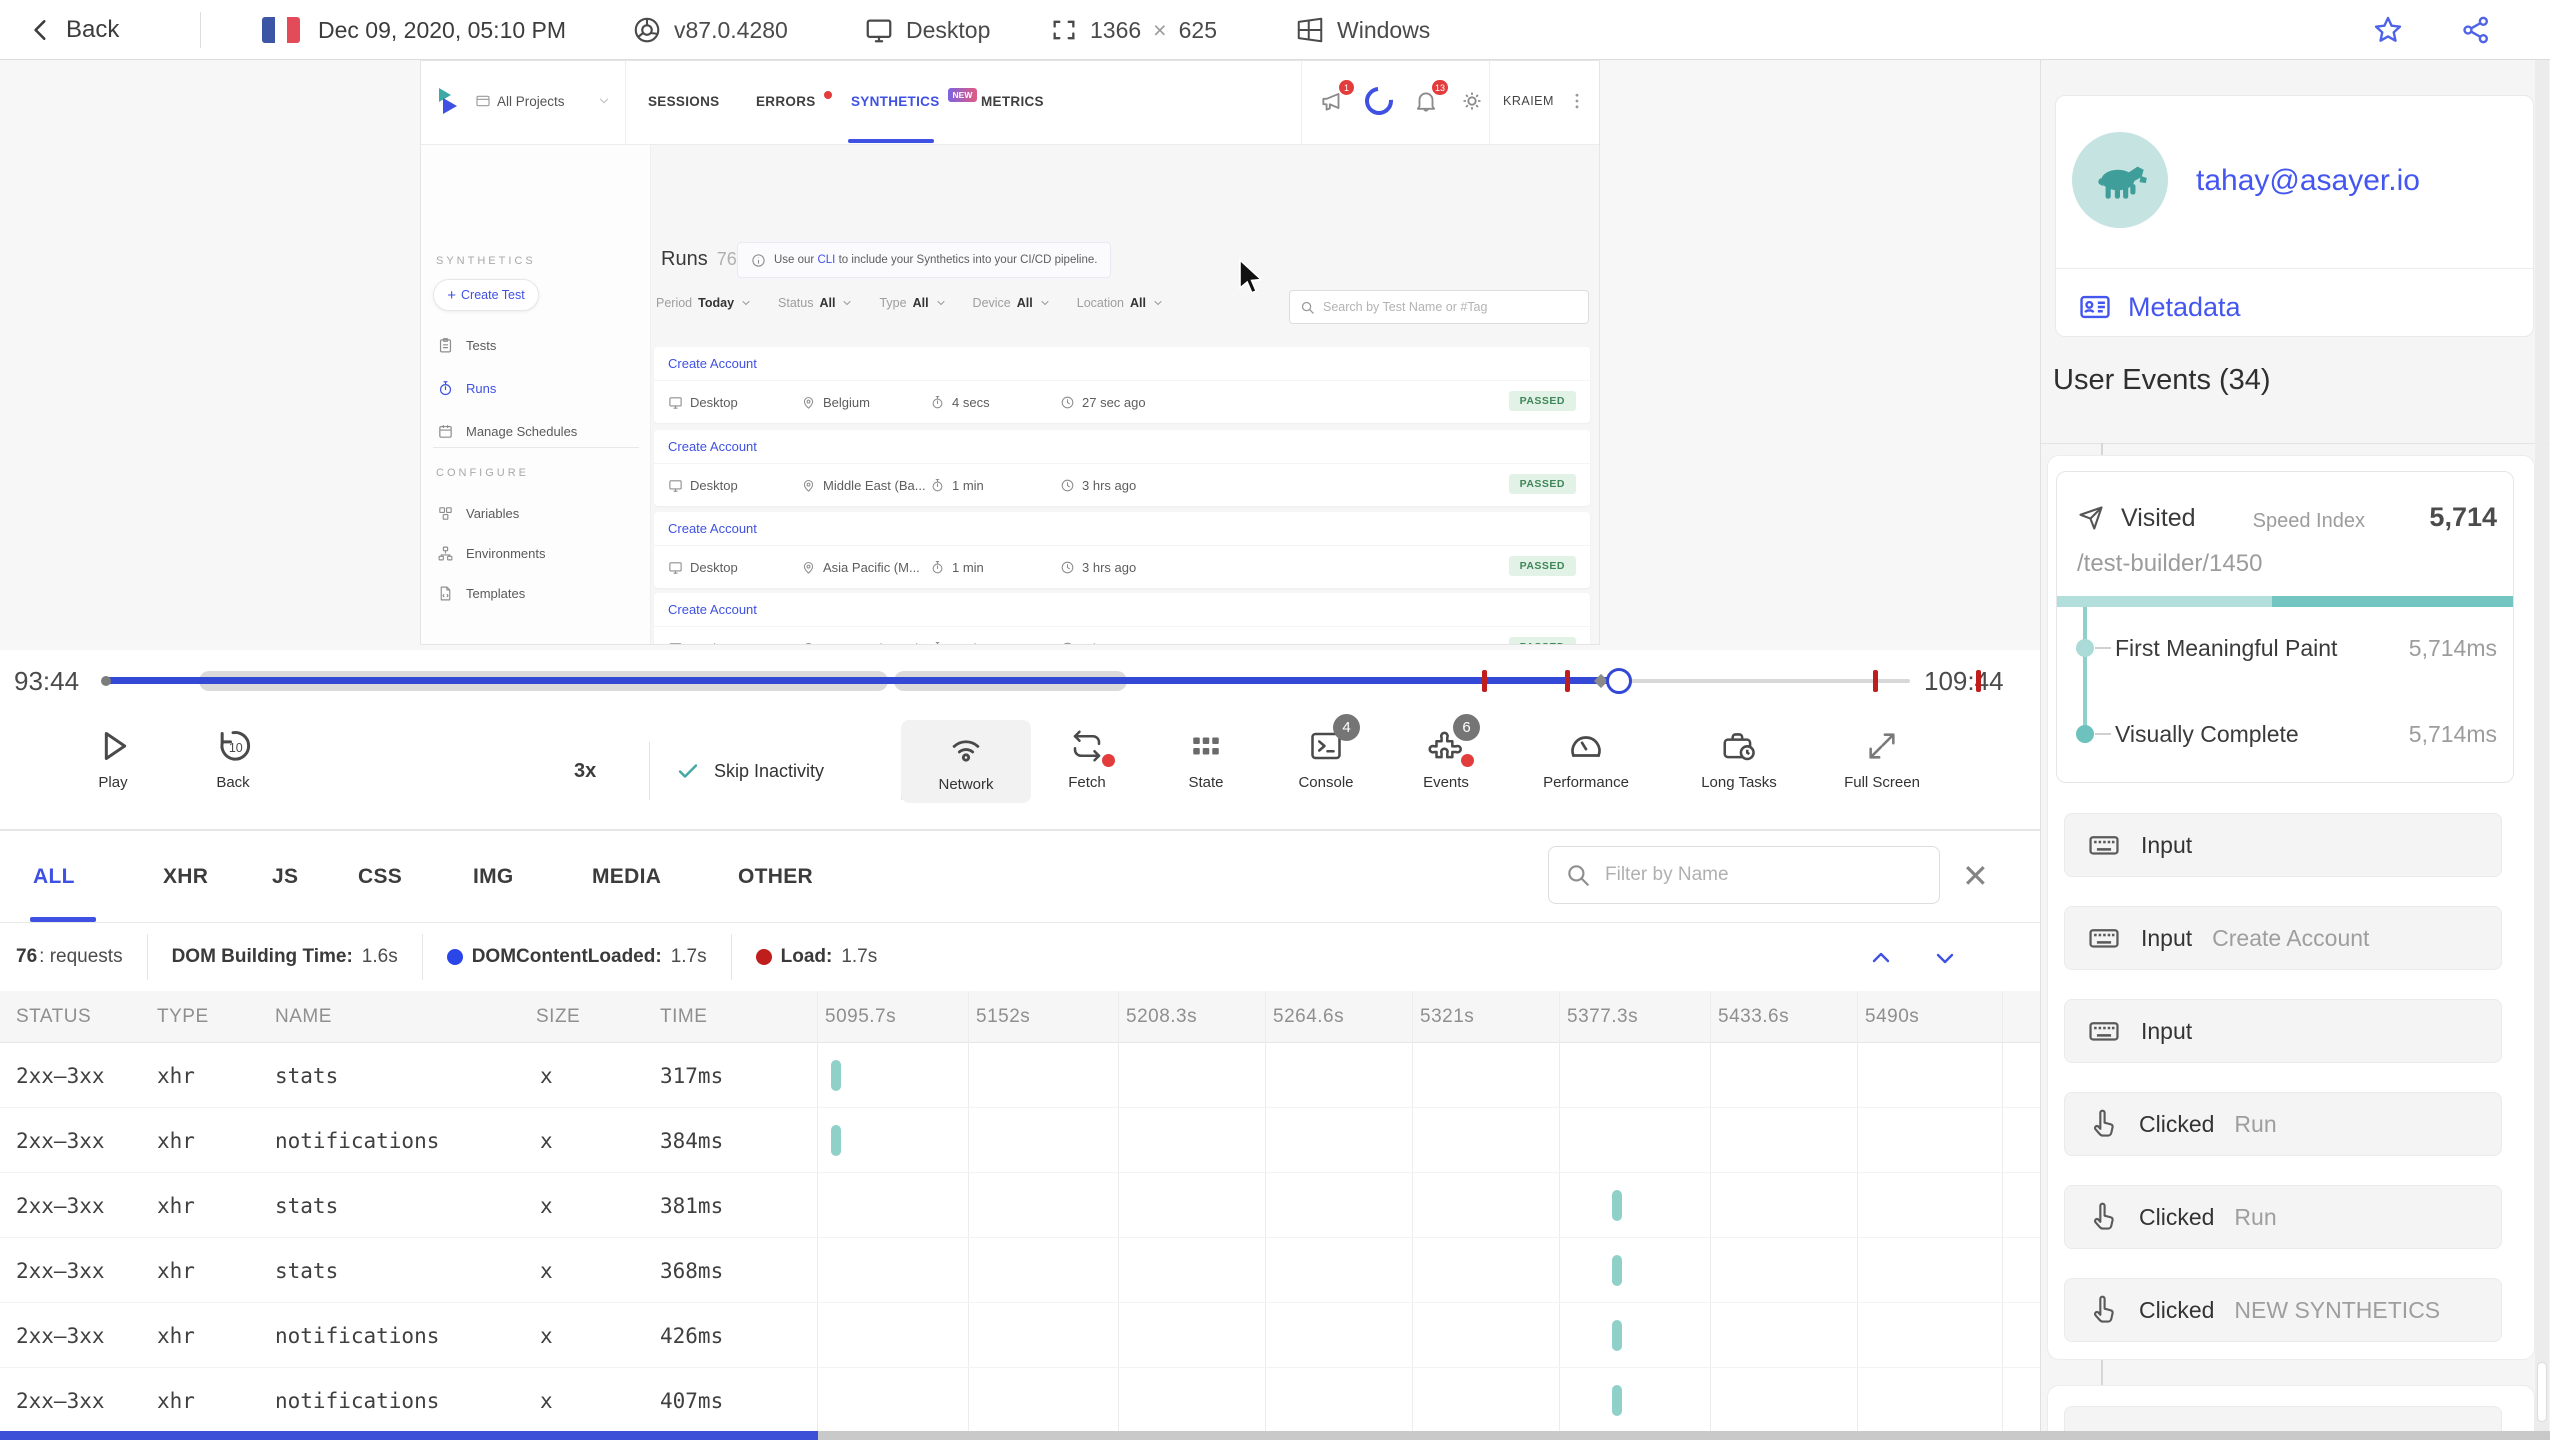 The image size is (2550, 1440). What do you see at coordinates (1881, 958) in the screenshot?
I see `jump-up-button` at bounding box center [1881, 958].